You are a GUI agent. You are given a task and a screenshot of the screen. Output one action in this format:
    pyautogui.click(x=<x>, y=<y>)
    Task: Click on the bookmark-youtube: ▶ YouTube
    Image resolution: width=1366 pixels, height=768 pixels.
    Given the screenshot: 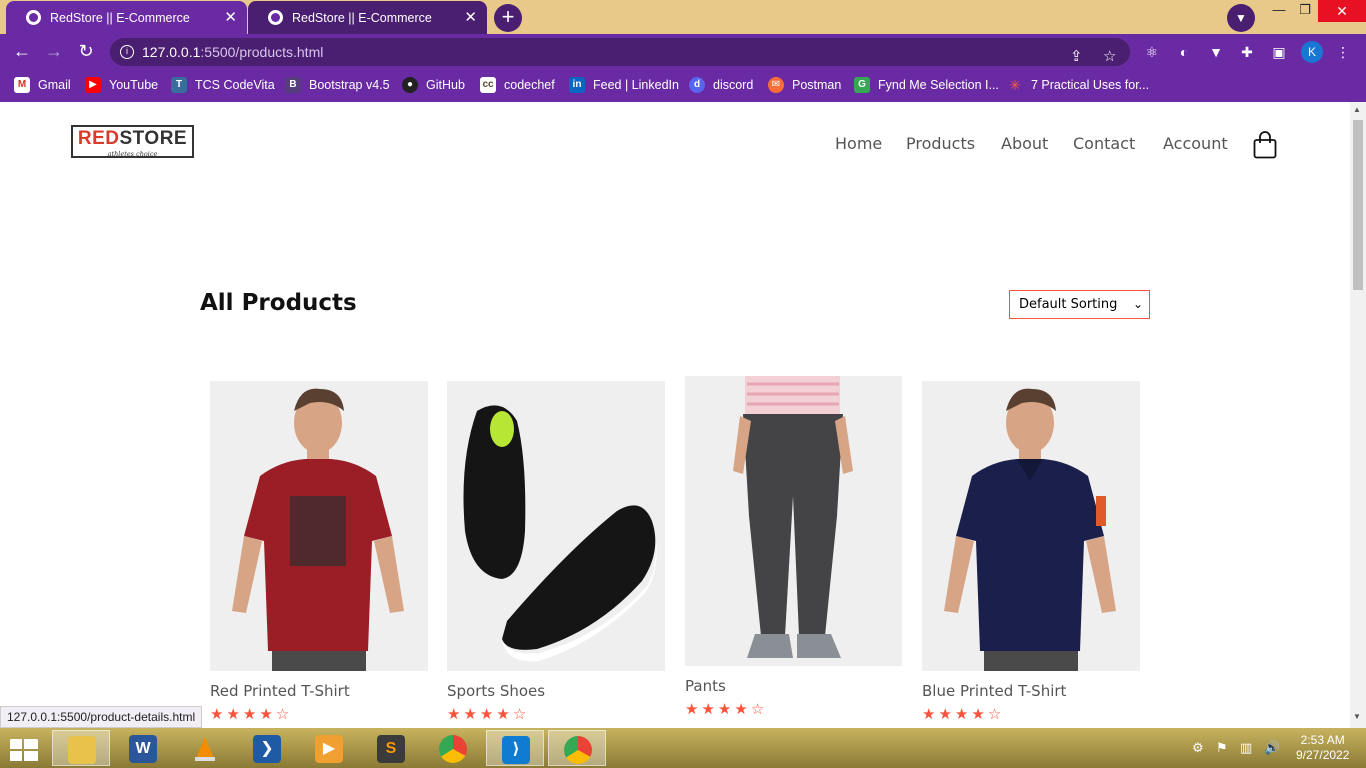 What is the action you would take?
    pyautogui.click(x=121, y=85)
    